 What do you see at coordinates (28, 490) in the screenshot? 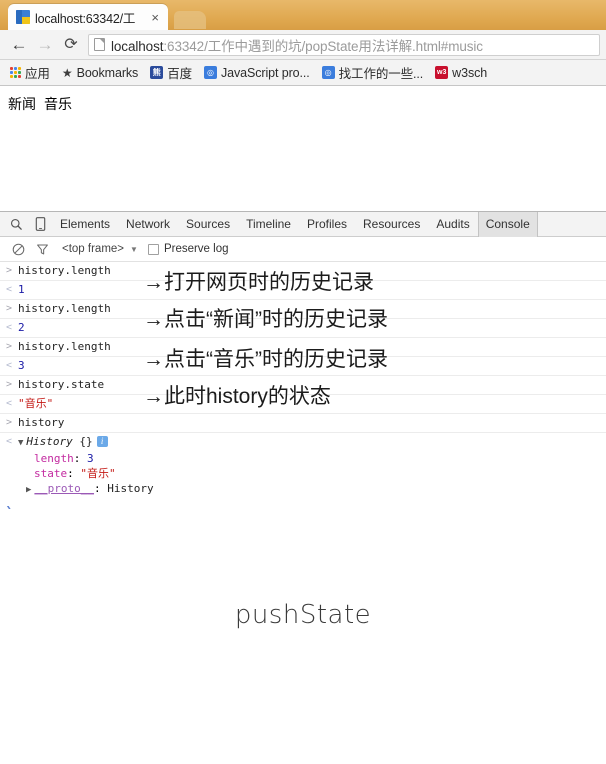
I see `expand-toggle-icon: ▶` at bounding box center [28, 490].